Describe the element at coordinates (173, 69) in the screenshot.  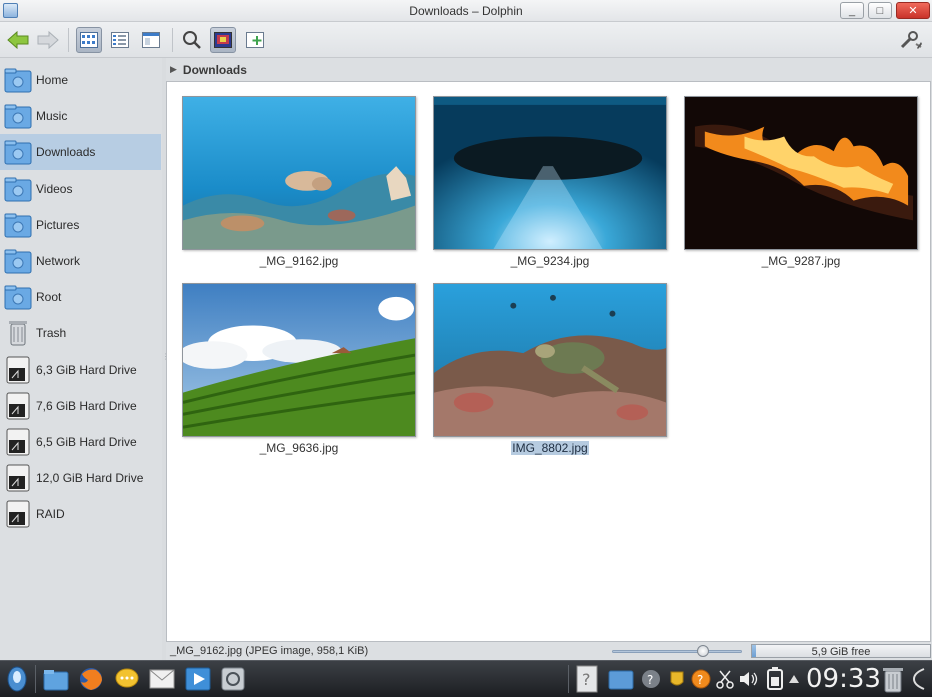
I see `breadcrumb-arrow-icon: ▶` at that location.